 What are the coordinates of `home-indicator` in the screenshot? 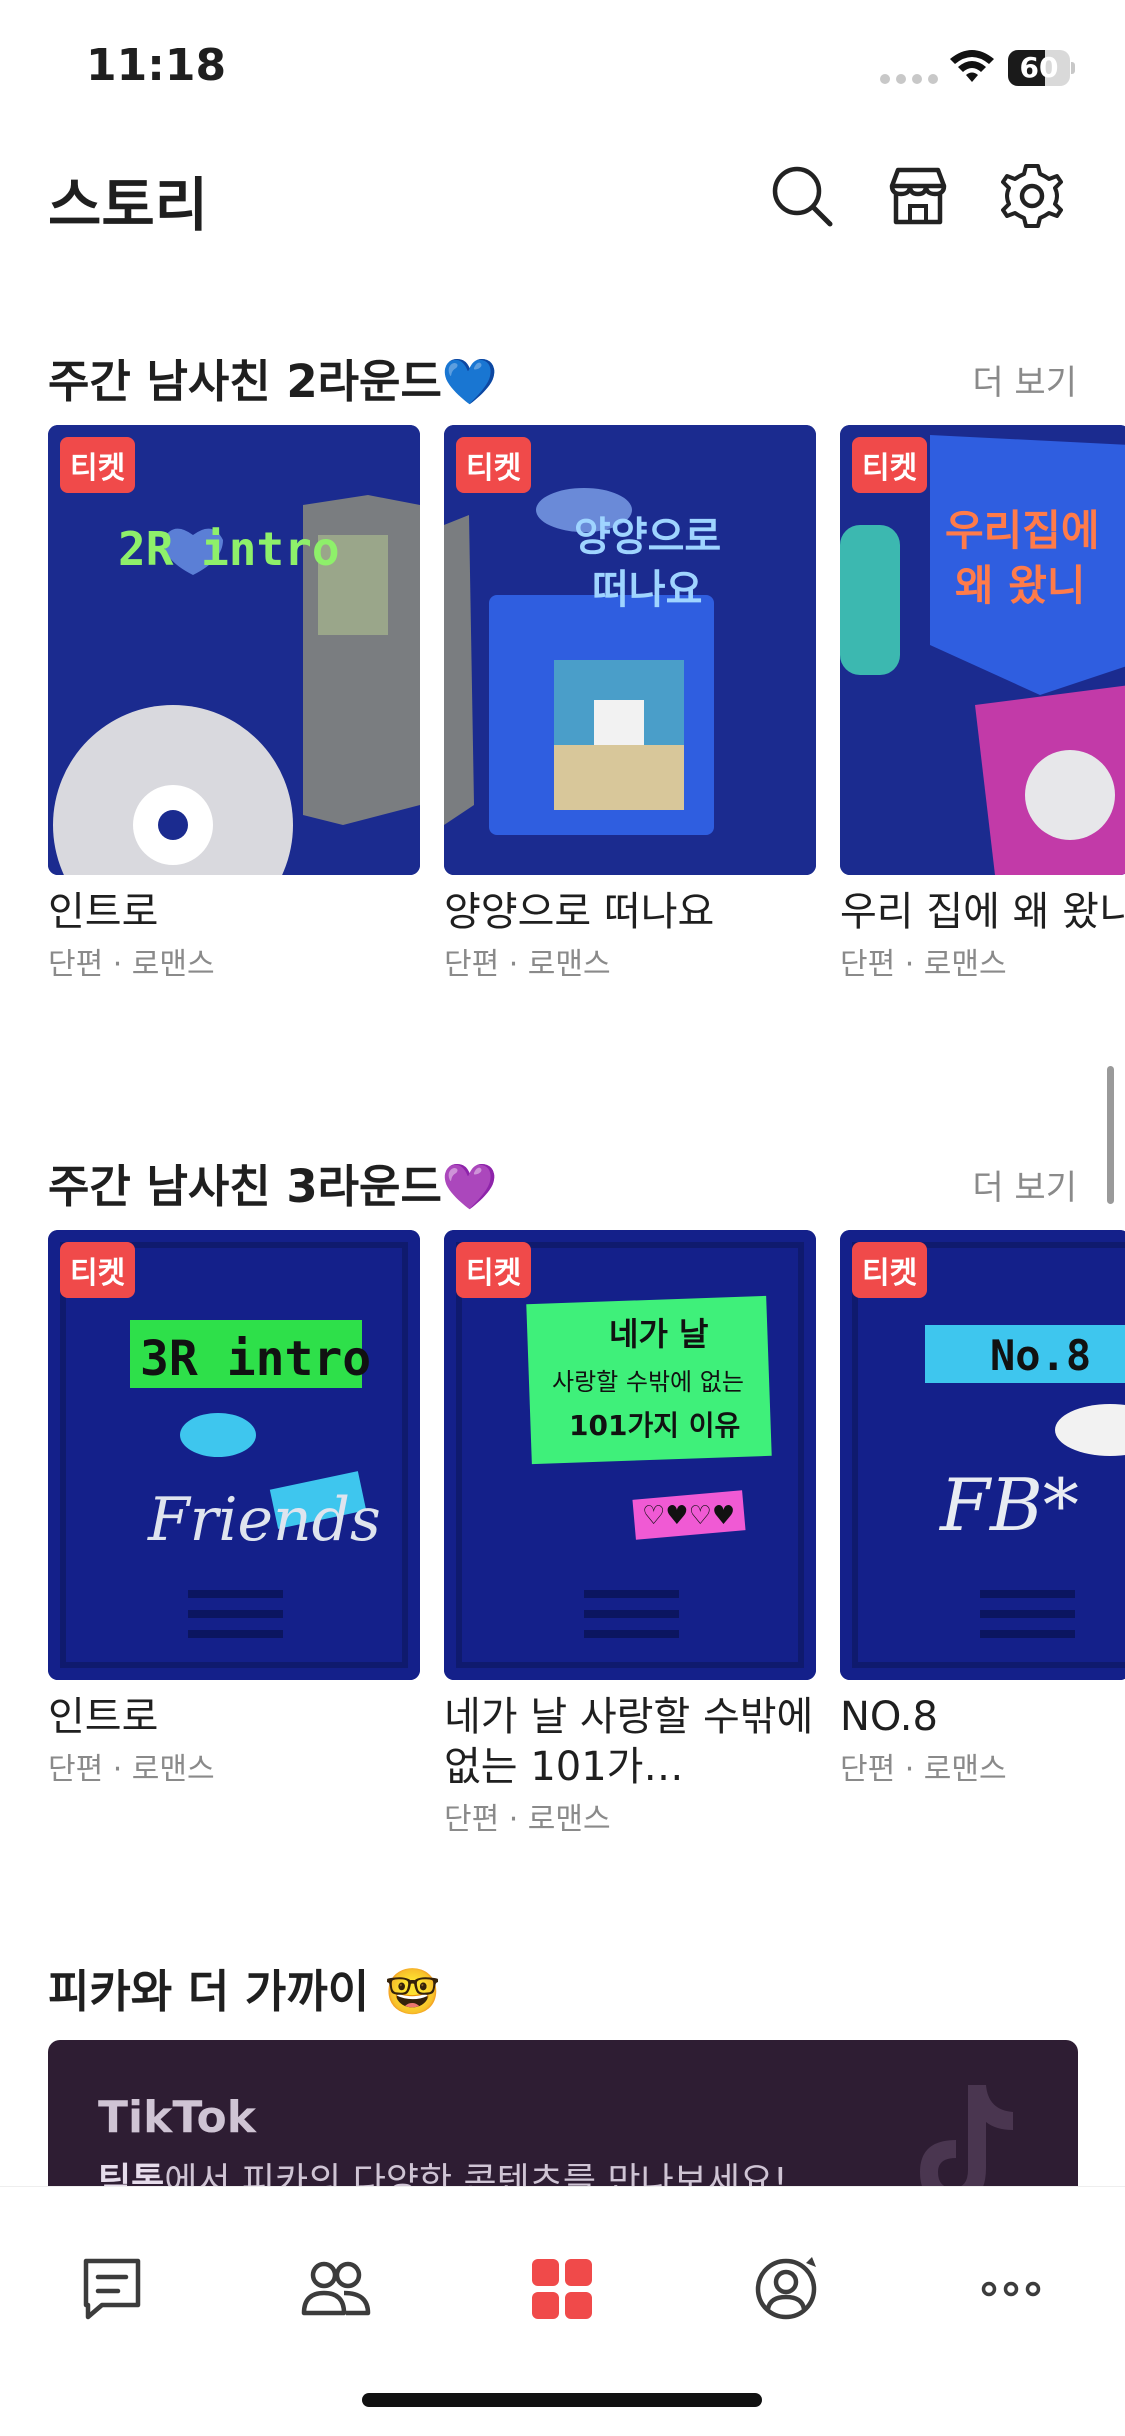 It's located at (562, 2400).